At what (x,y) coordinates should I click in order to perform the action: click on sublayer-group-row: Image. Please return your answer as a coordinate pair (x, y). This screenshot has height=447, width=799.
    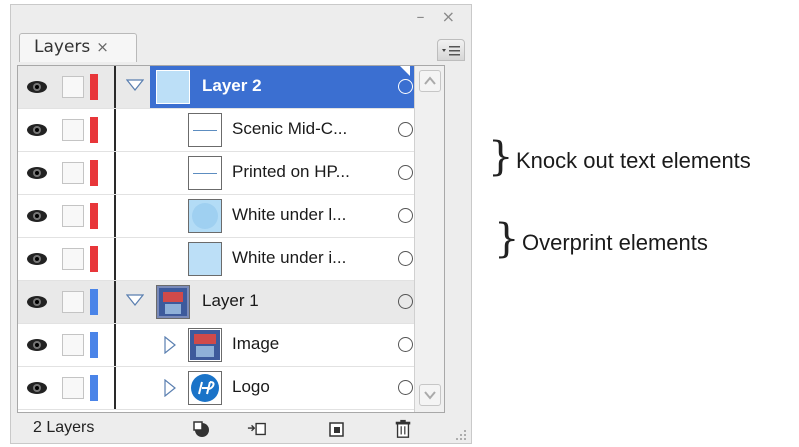
    Looking at the image, I should click on (231, 345).